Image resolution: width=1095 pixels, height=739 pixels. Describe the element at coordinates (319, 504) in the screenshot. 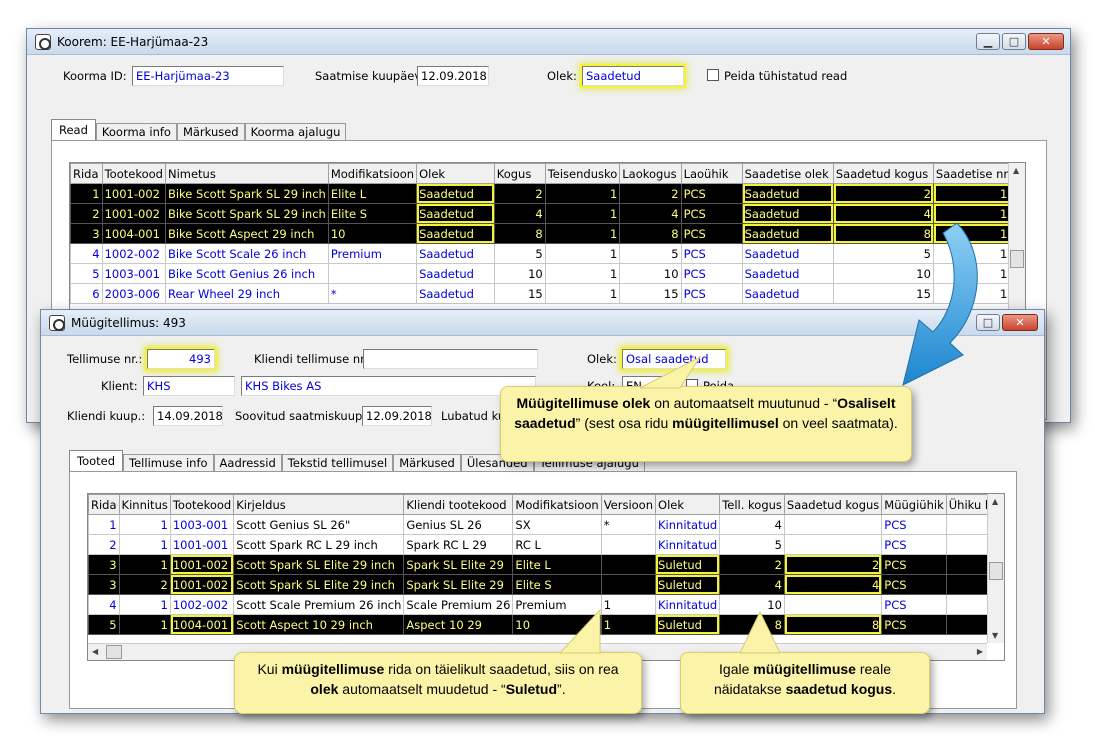

I see `column-header: Kirjeldus` at that location.